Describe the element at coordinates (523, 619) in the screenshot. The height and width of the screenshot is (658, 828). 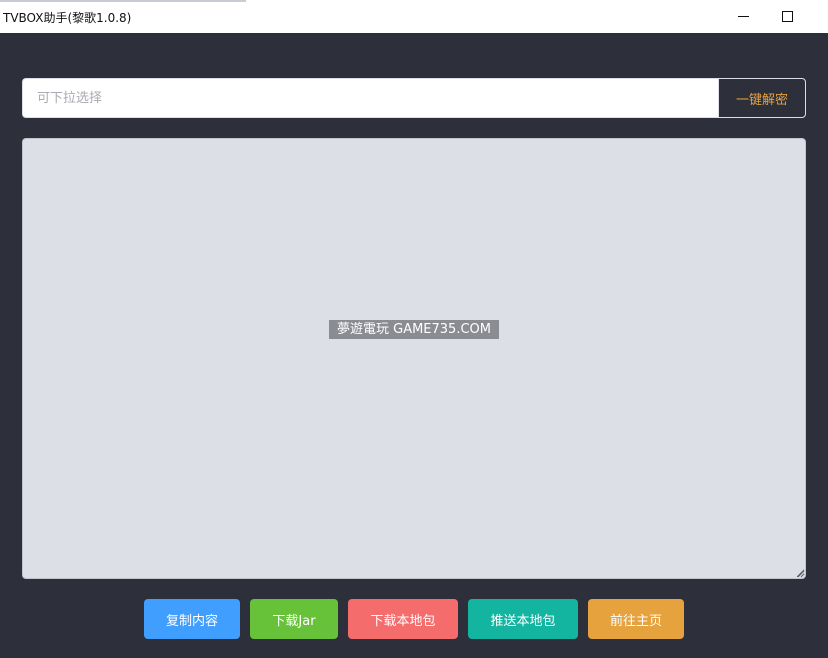
I see `push-local-package-button: 推送本地包` at that location.